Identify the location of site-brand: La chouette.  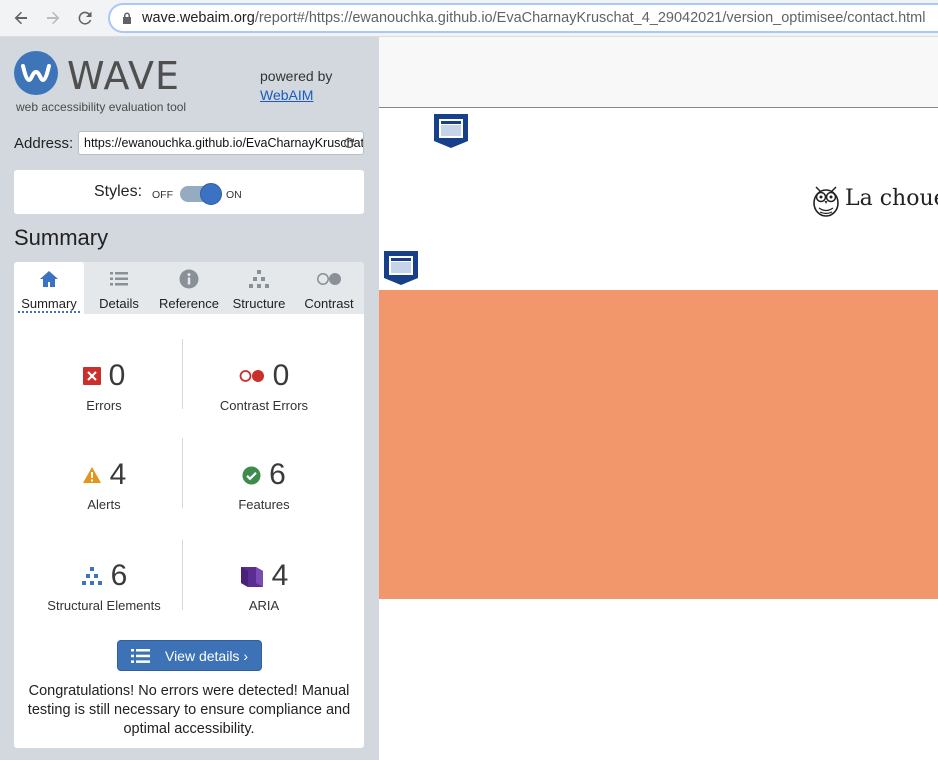
(891, 198).